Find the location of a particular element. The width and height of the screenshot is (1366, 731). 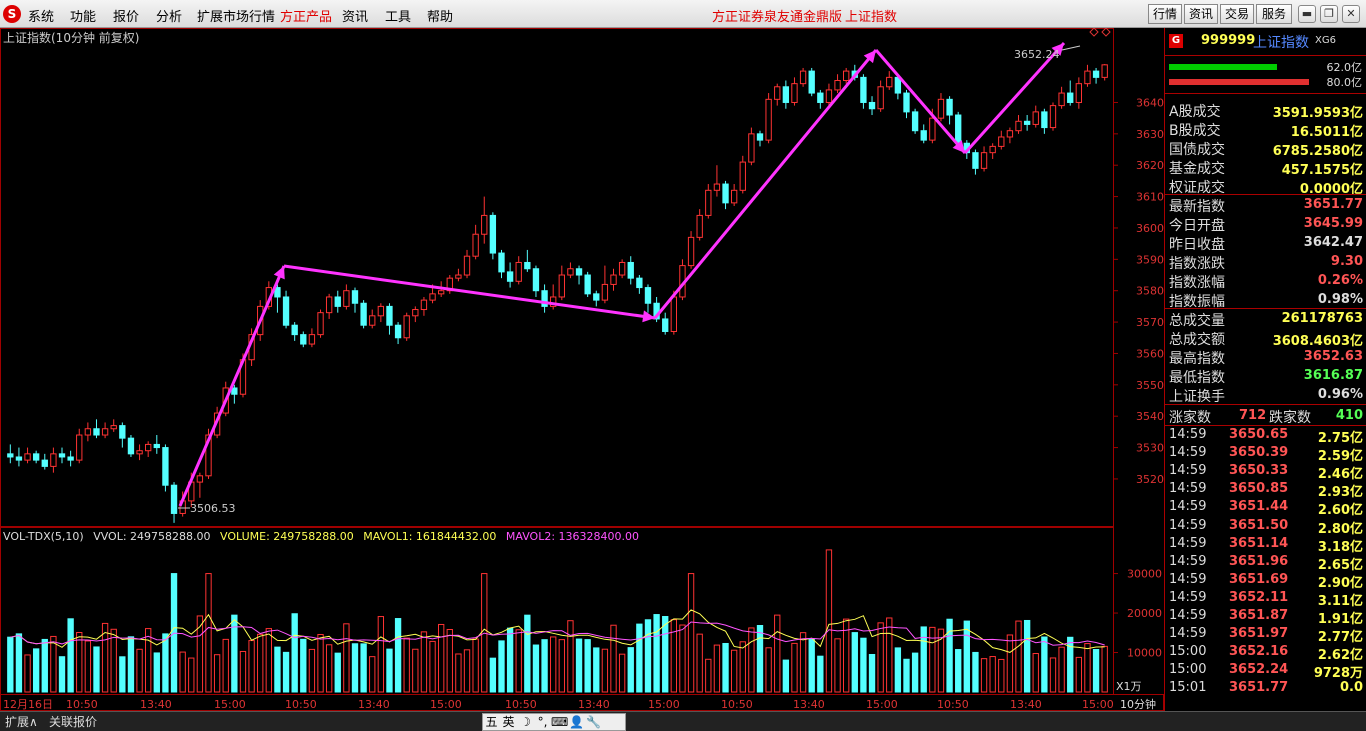

ime-lang-icon: 英 is located at coordinates (508, 722).